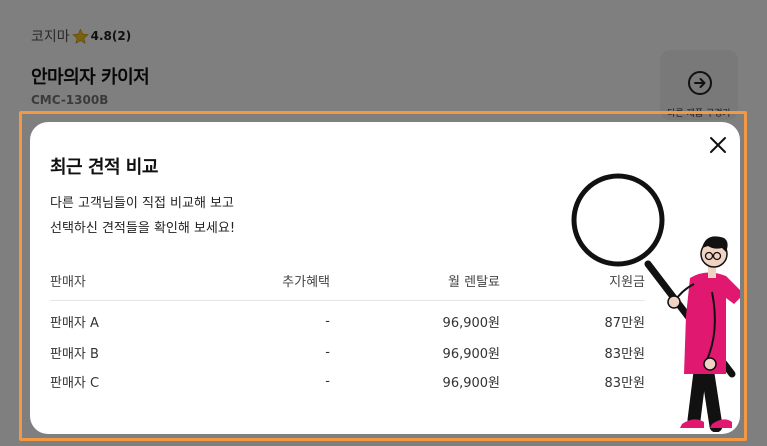 The height and width of the screenshot is (446, 767). I want to click on magnifier-person-illustration, so click(655, 302).